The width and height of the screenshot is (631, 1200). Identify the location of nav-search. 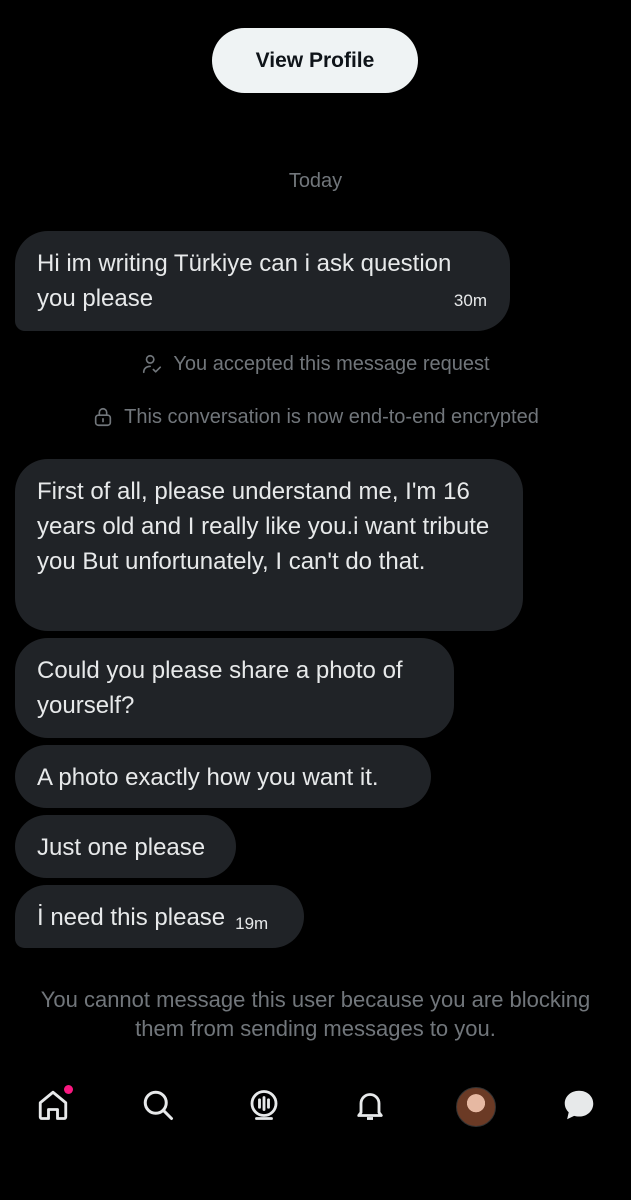
(158, 1107).